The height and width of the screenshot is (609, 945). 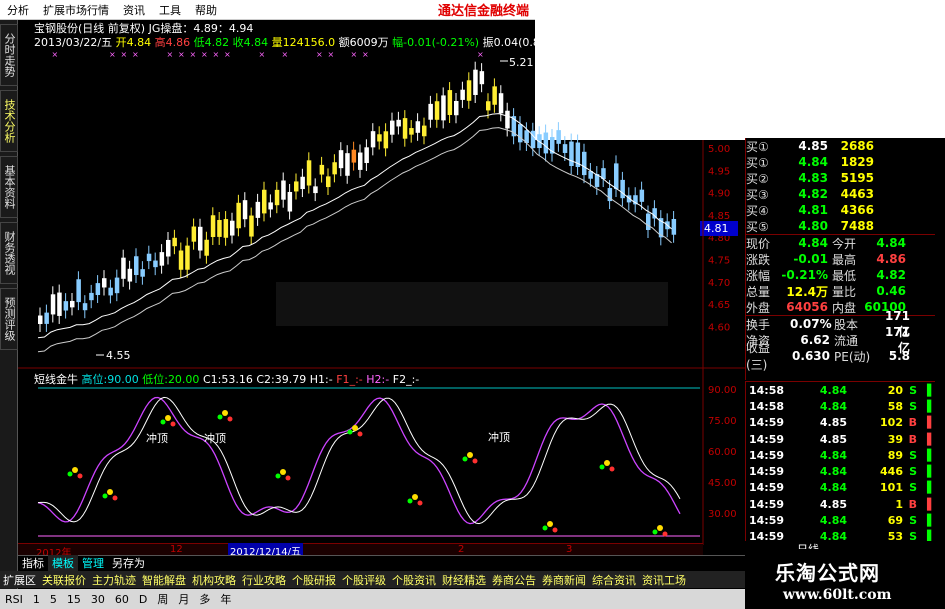 I want to click on stat-label: 外盘, so click(x=758, y=307).